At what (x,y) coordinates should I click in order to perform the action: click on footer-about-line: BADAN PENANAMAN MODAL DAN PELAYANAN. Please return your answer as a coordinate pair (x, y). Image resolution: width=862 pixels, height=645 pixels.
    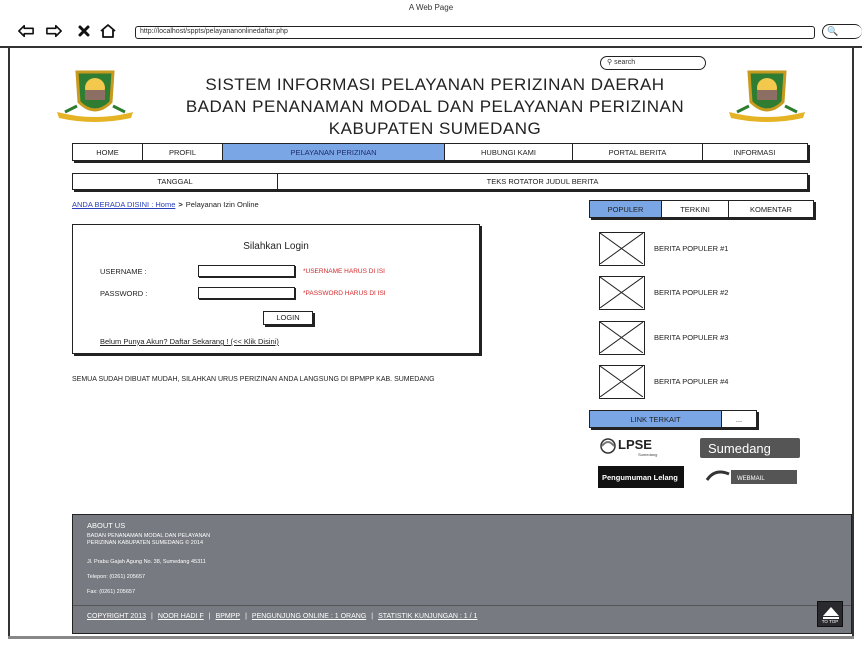
    Looking at the image, I should click on (149, 536).